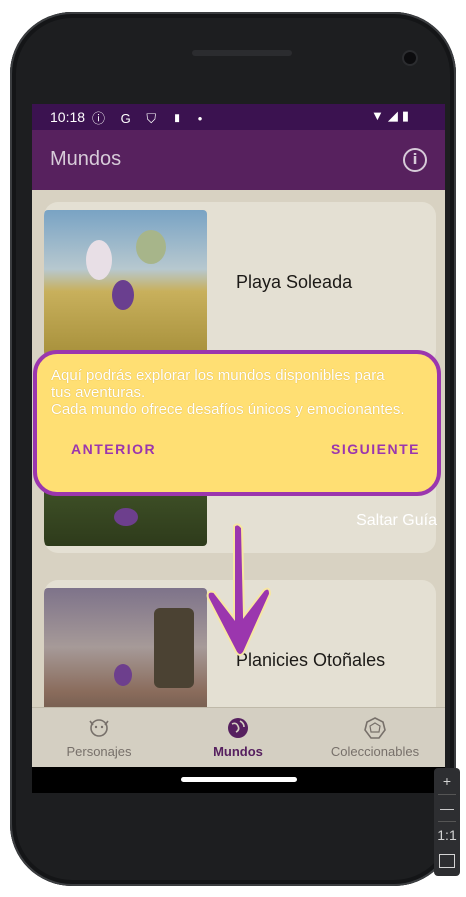 Image resolution: width=466 pixels, height=897 pixels. What do you see at coordinates (150, 118) in the screenshot?
I see `status-notification-icons: ⓘ G ⛉ ▮ •` at bounding box center [150, 118].